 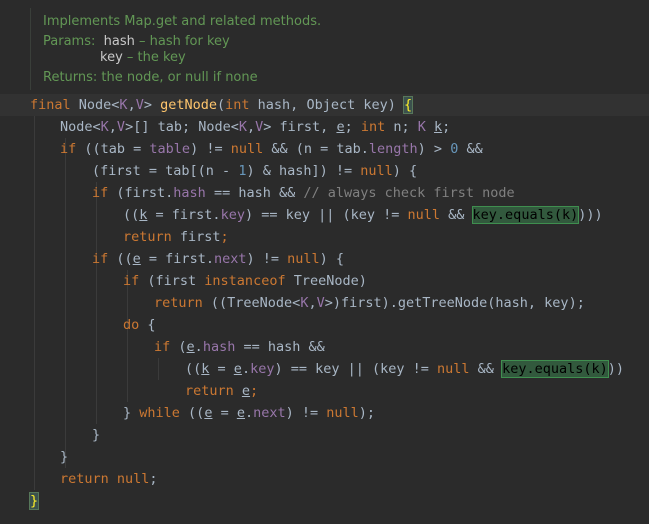 I want to click on code-token: (first = tab[(n -, so click(x=165, y=171).